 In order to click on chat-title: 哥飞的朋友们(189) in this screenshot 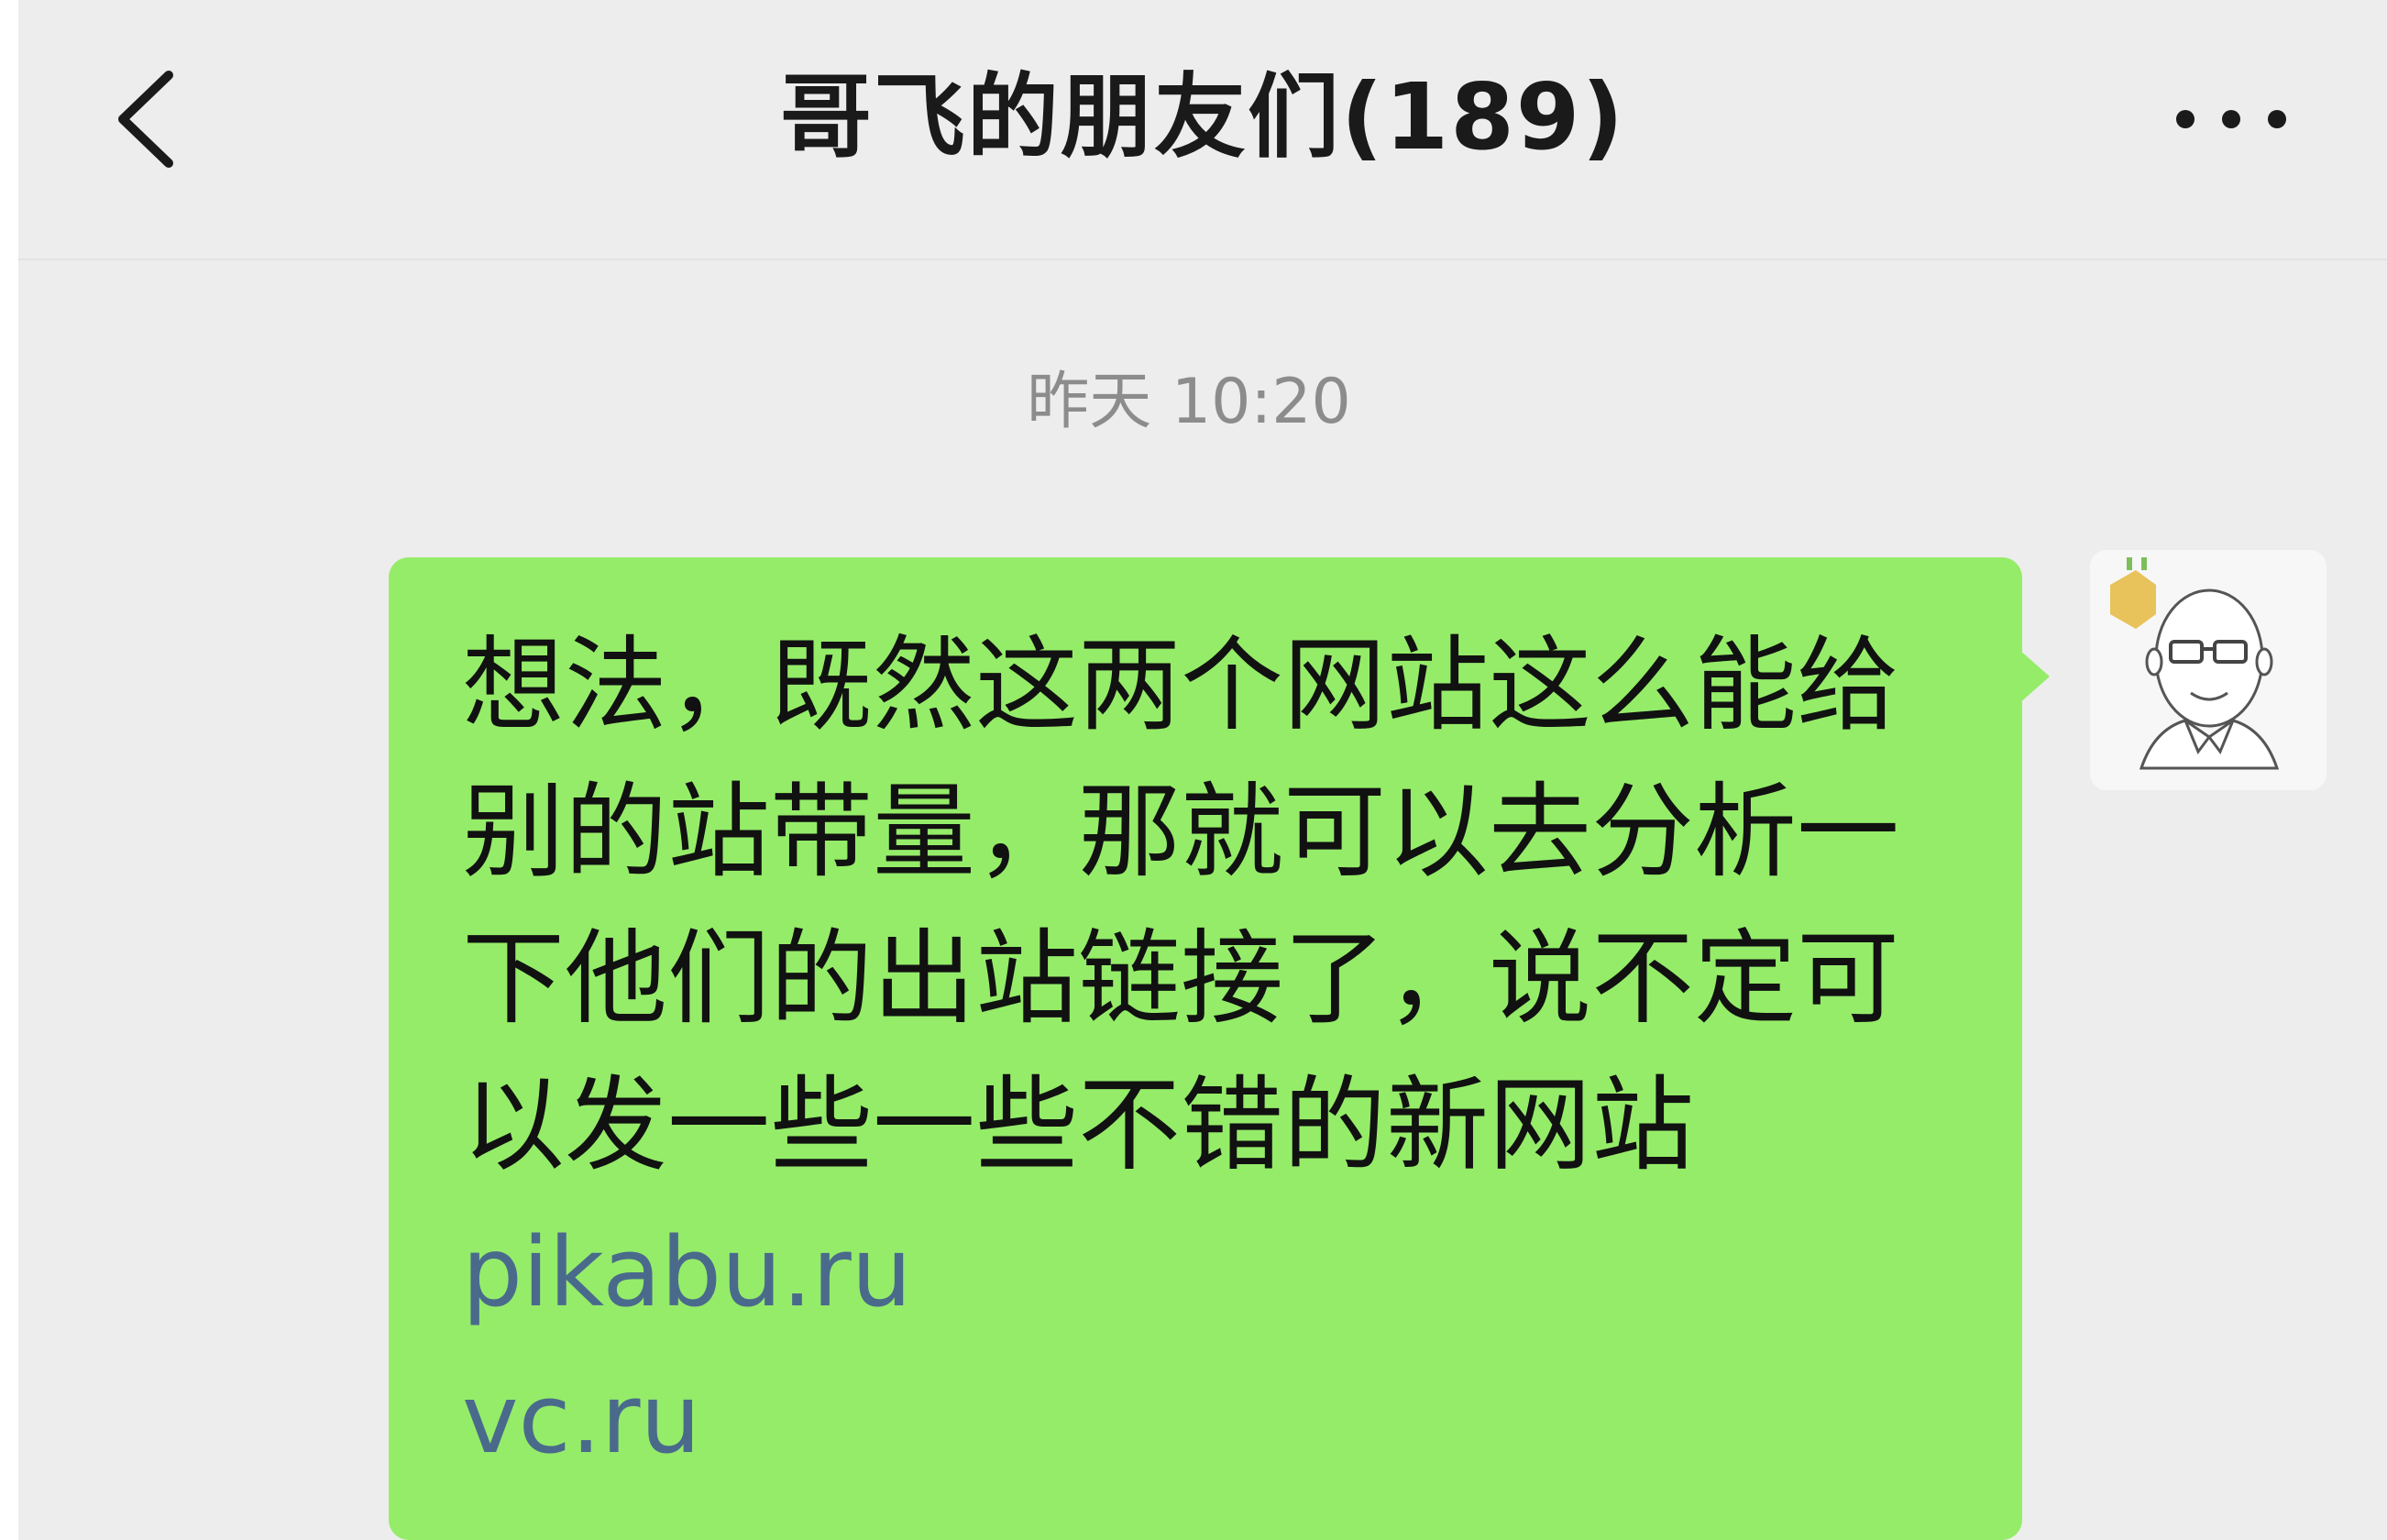, I will do `click(1202, 116)`.